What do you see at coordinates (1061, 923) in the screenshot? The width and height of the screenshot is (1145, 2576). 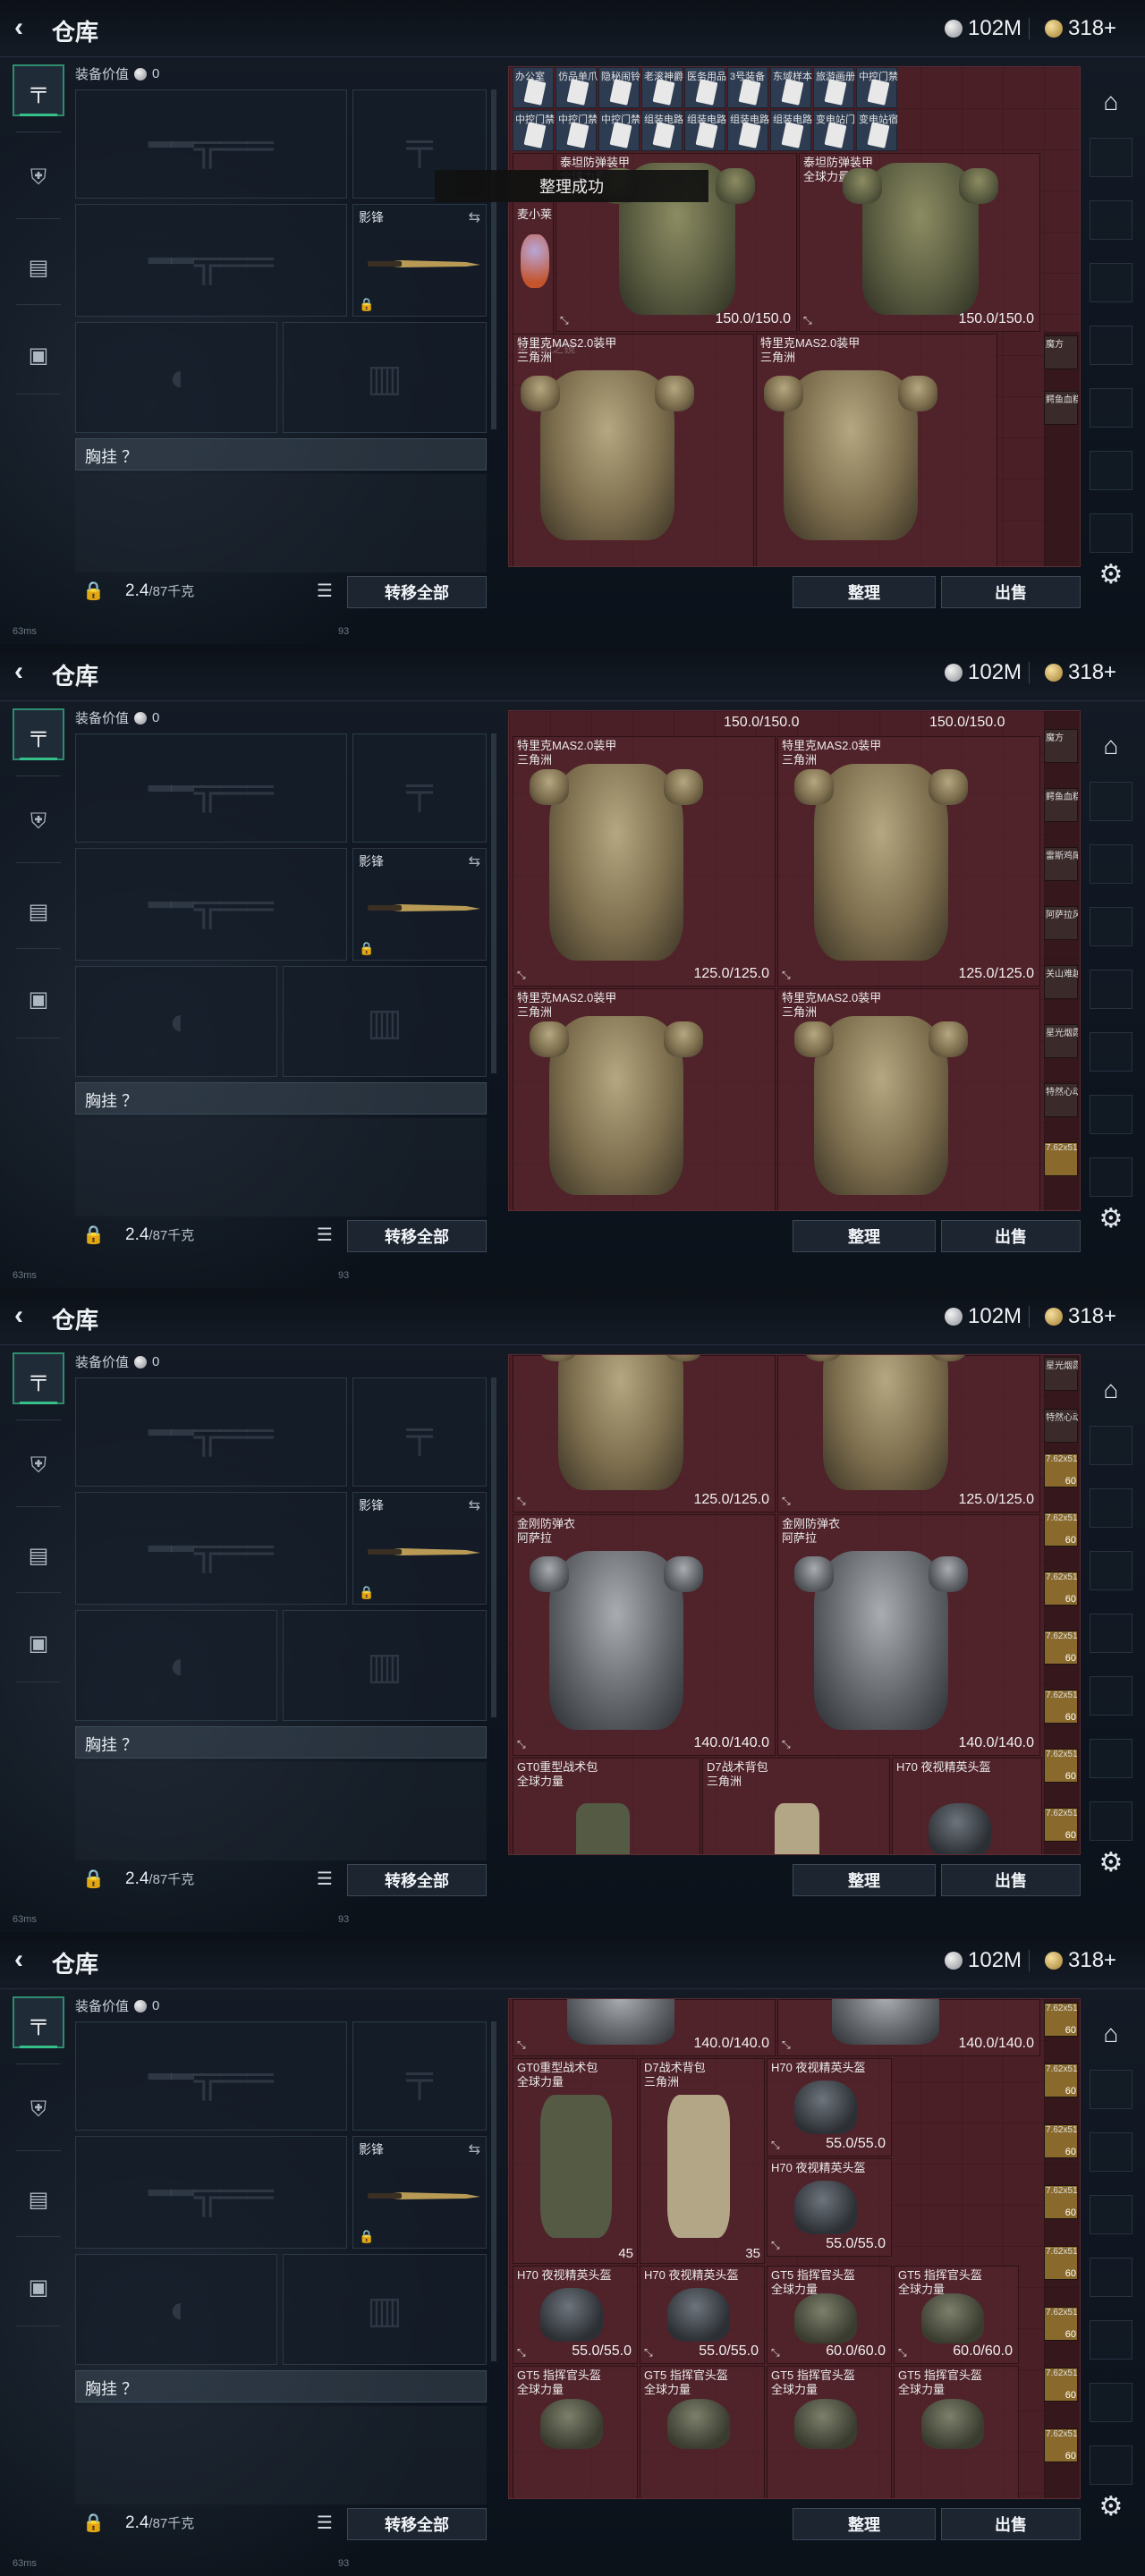 I see `side-item: 阿萨拉风情` at bounding box center [1061, 923].